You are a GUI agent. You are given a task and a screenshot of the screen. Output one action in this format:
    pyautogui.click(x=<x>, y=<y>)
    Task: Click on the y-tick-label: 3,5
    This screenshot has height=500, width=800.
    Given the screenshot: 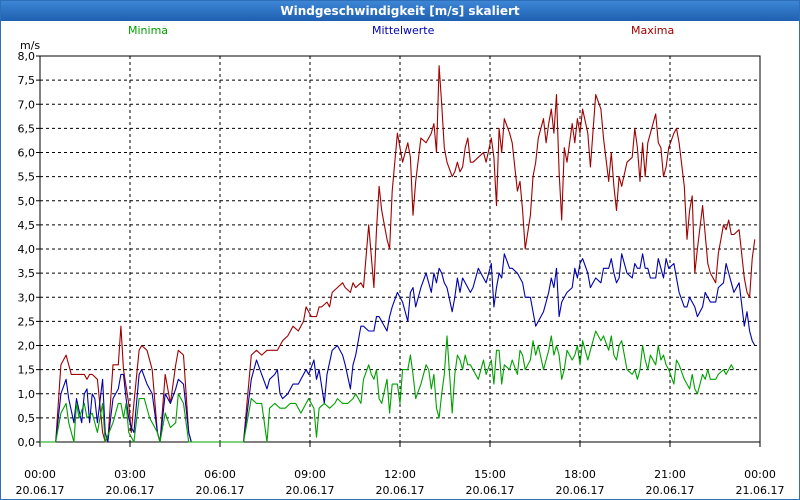 What is the action you would take?
    pyautogui.click(x=27, y=273)
    